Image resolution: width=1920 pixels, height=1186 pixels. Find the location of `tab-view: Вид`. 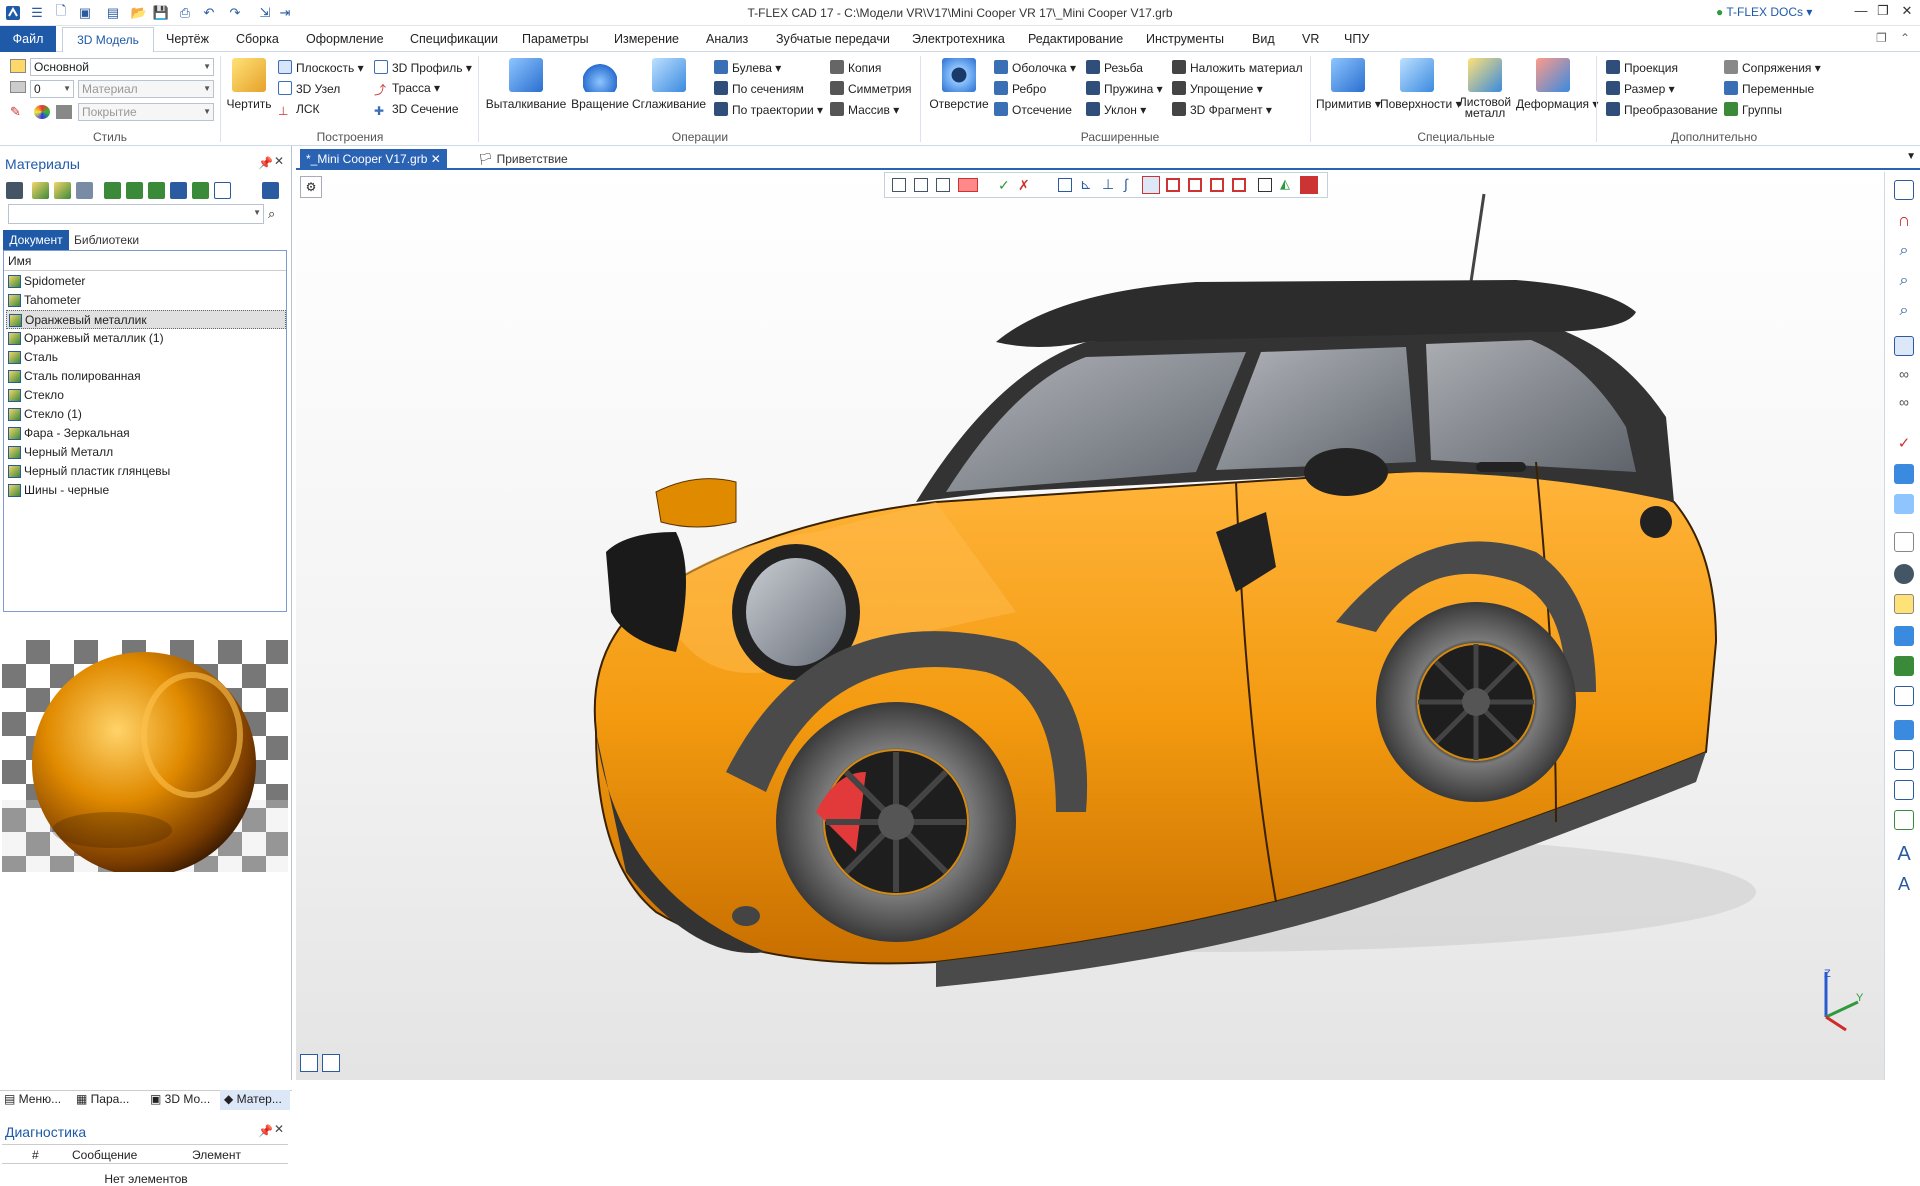

tab-view: Вид is located at coordinates (1263, 39).